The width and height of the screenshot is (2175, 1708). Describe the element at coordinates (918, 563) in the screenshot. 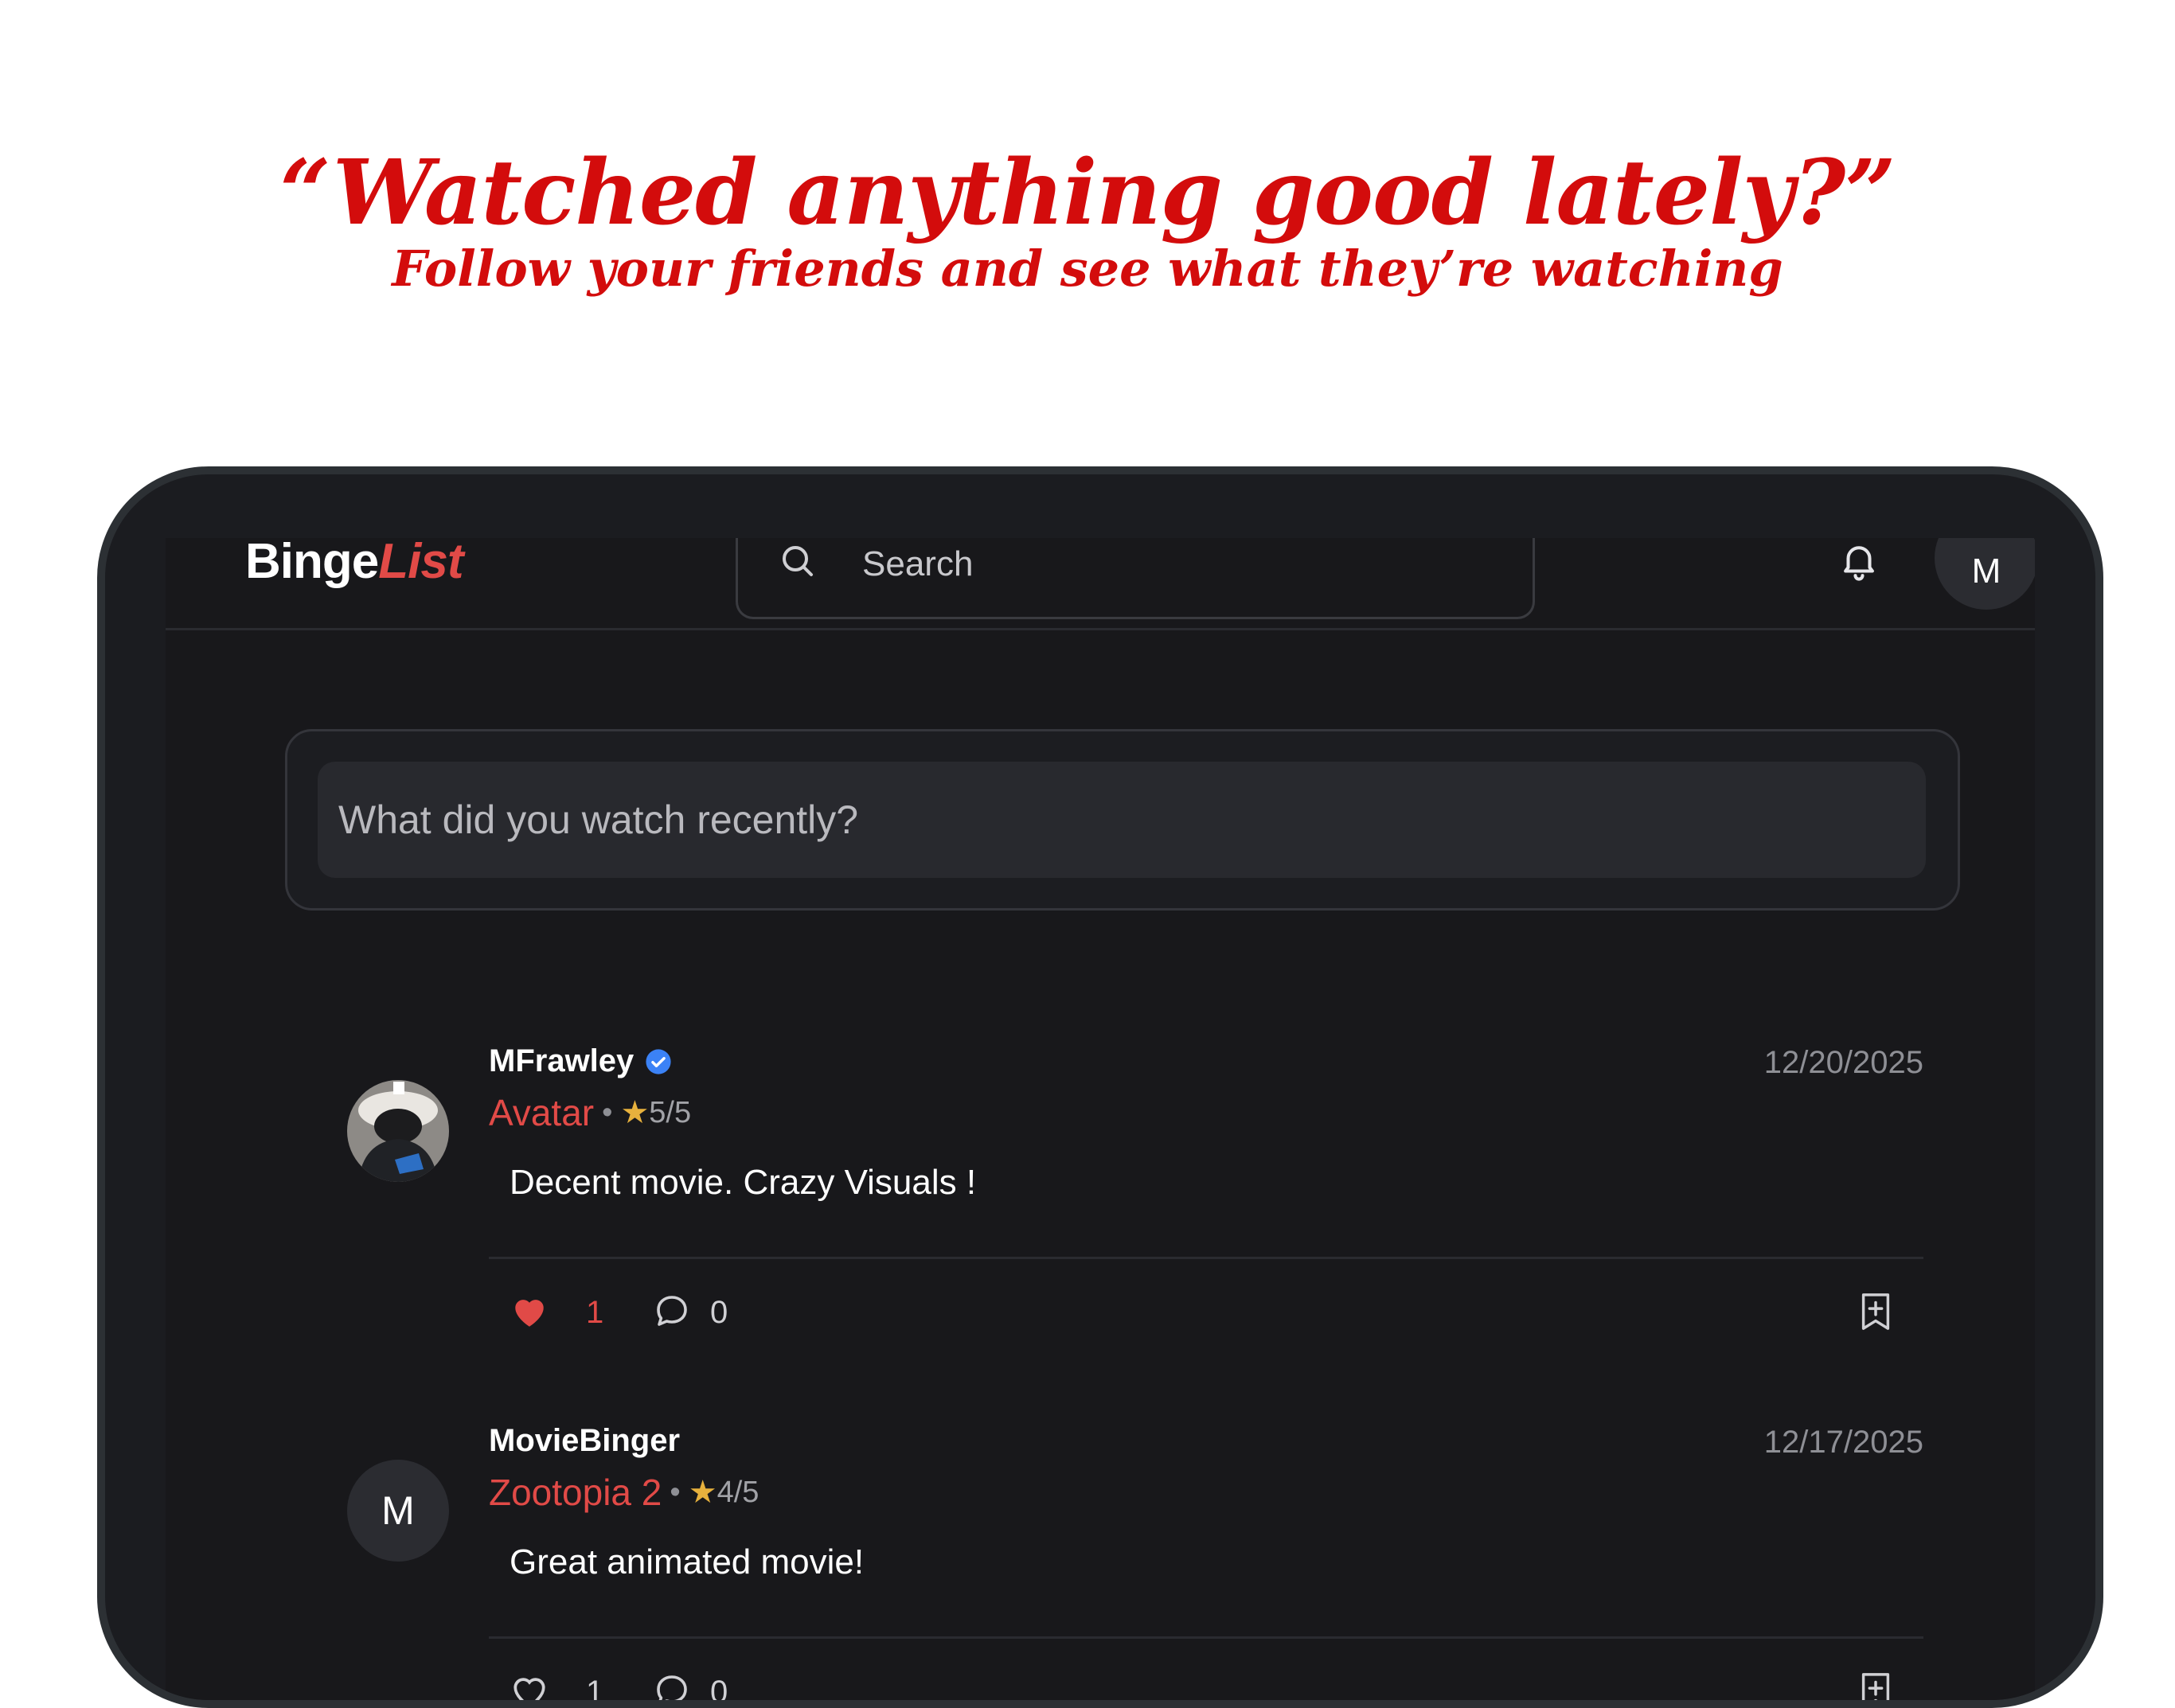

I see `search-label: Search` at that location.